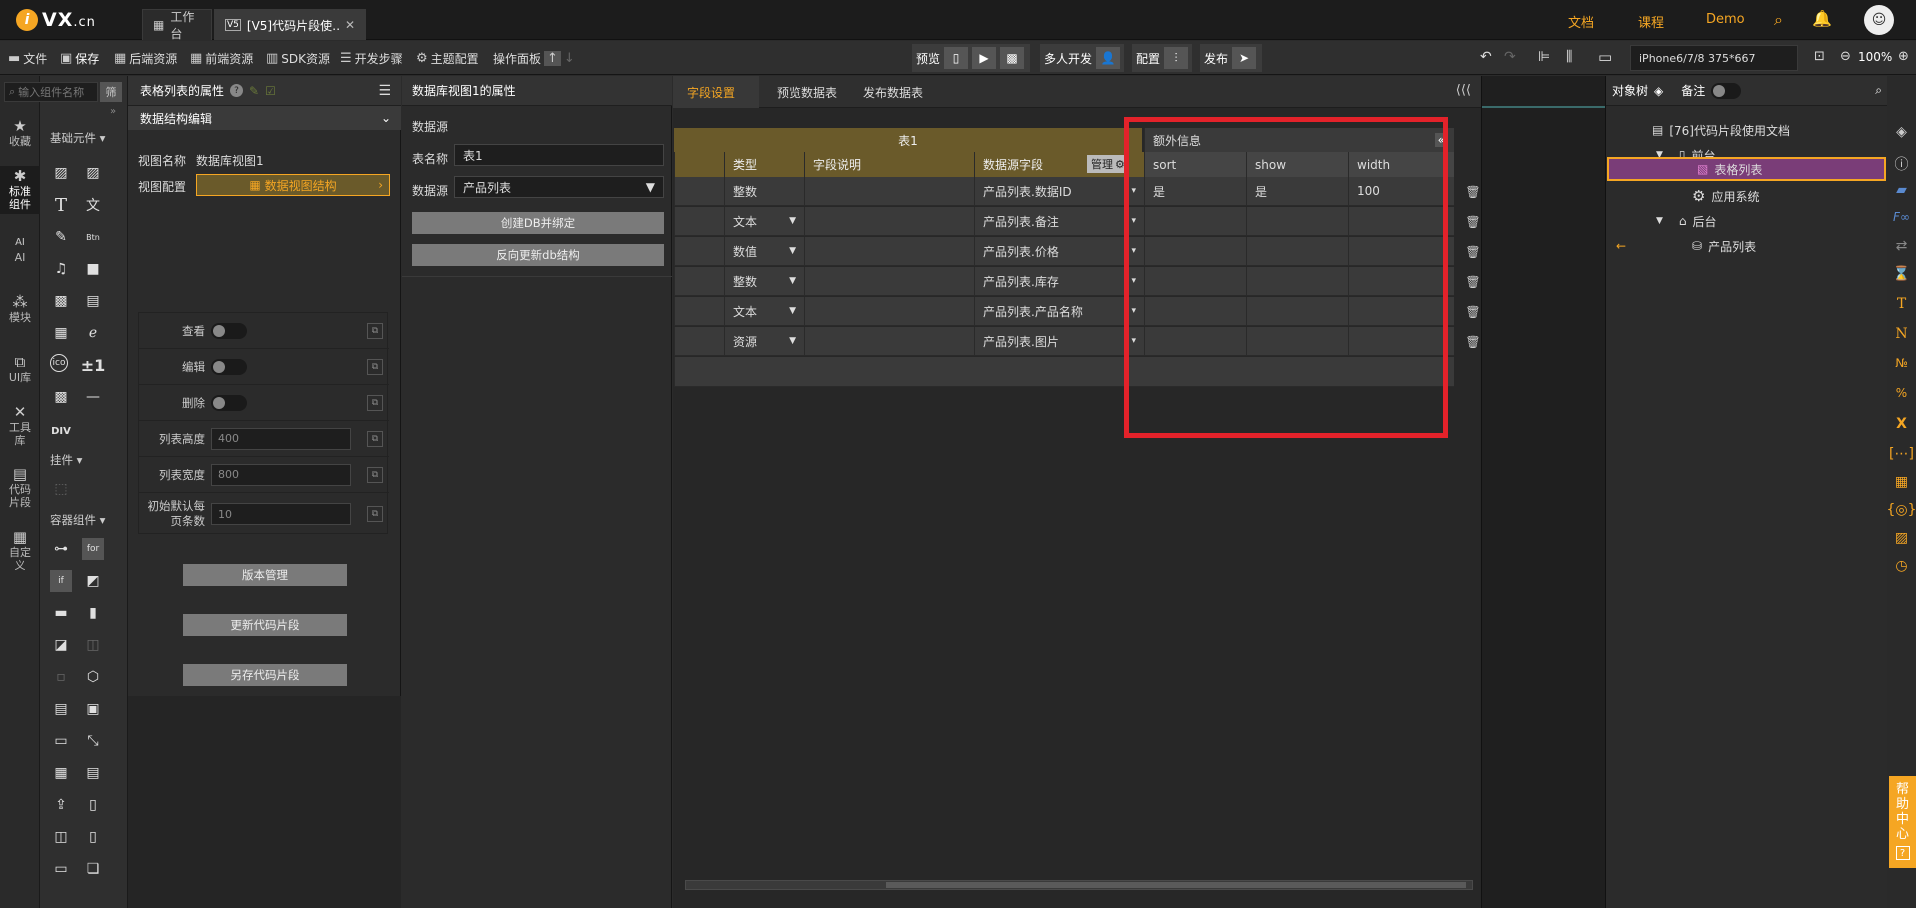 Image resolution: width=1916 pixels, height=908 pixels. Describe the element at coordinates (93, 805) in the screenshot. I see `capsule-icon: ▯` at that location.